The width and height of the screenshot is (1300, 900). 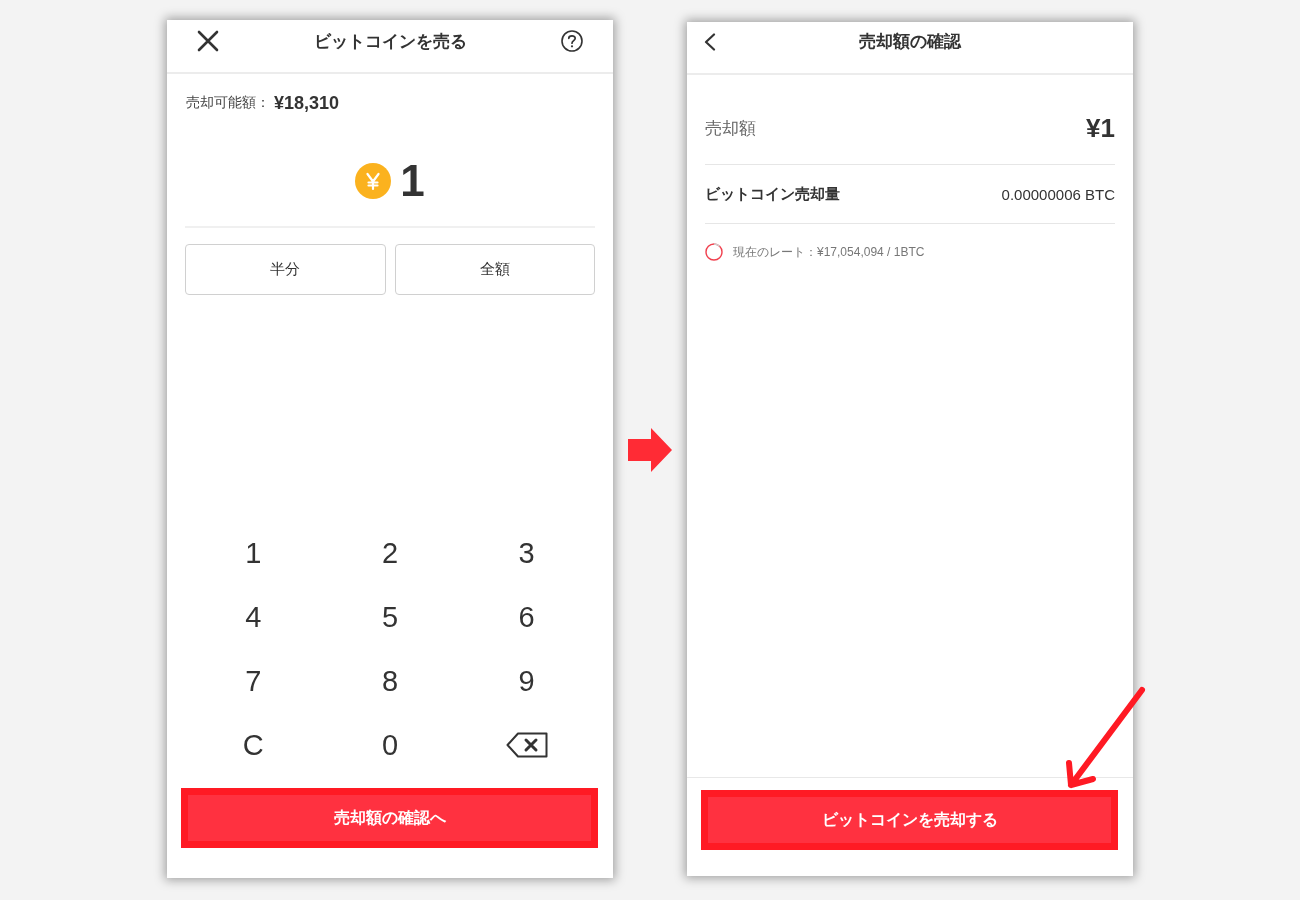 I want to click on keypad-key: 5, so click(x=390, y=617).